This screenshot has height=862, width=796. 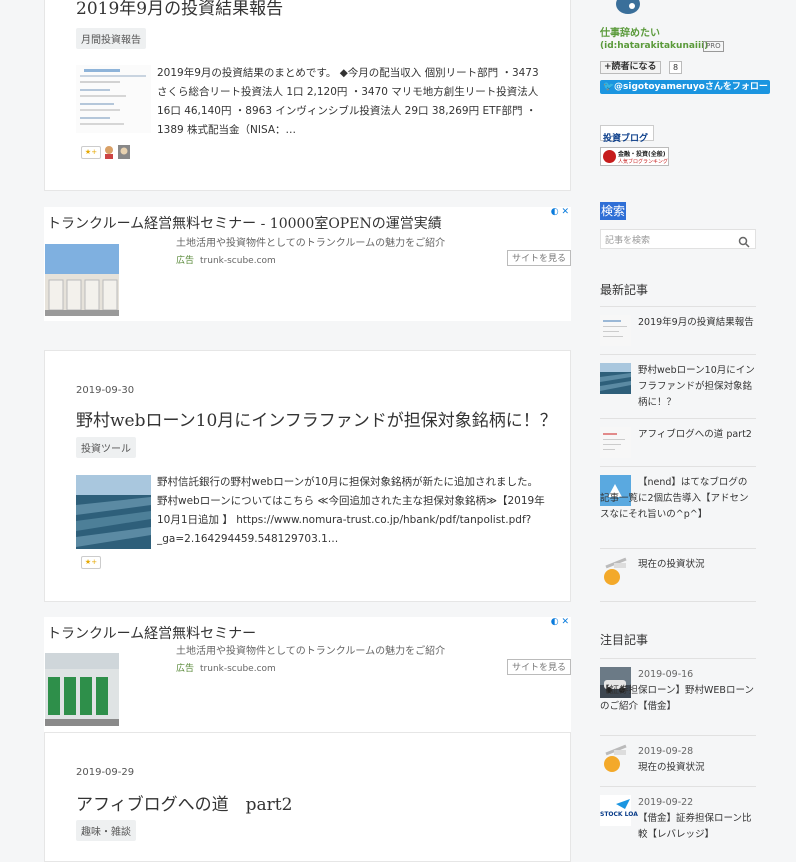 I want to click on twitter-follow-button: 🐦 @sigotoyameruyoさんをフォロー, so click(x=685, y=87).